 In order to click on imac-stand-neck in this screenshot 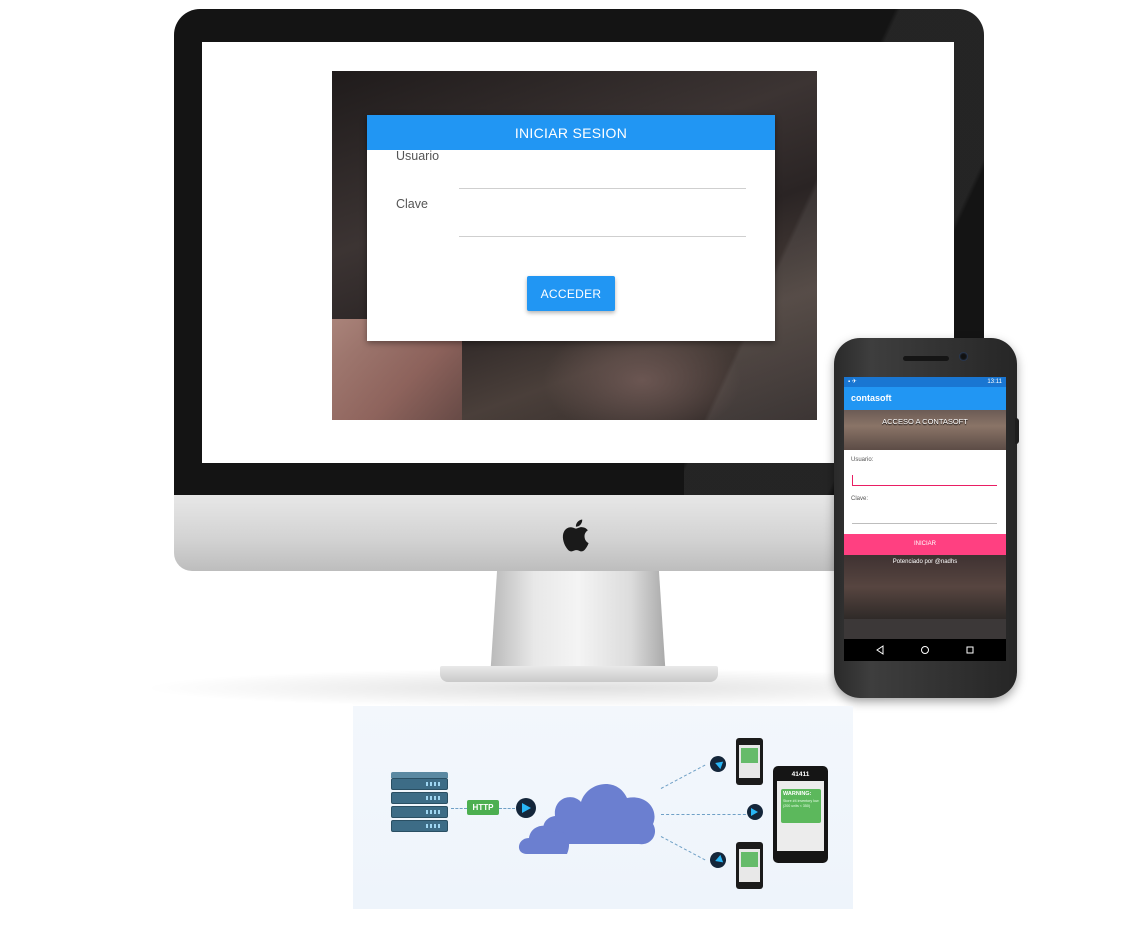, I will do `click(578, 625)`.